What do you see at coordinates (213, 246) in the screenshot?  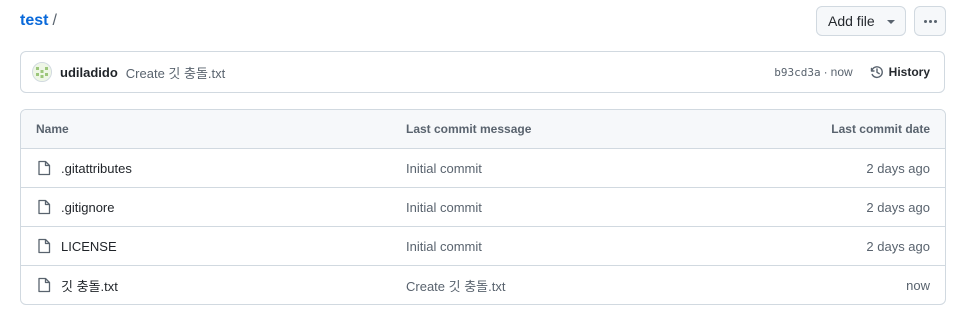 I see `file-name-cell: LICENSE` at bounding box center [213, 246].